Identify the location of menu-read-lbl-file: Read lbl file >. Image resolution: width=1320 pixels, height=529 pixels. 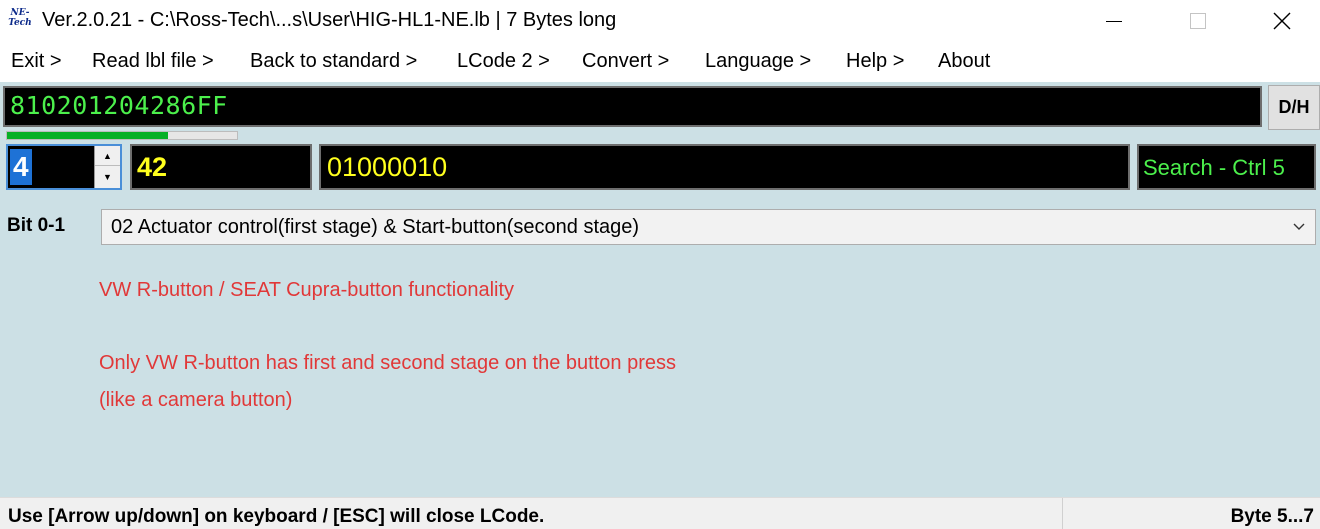
(153, 61).